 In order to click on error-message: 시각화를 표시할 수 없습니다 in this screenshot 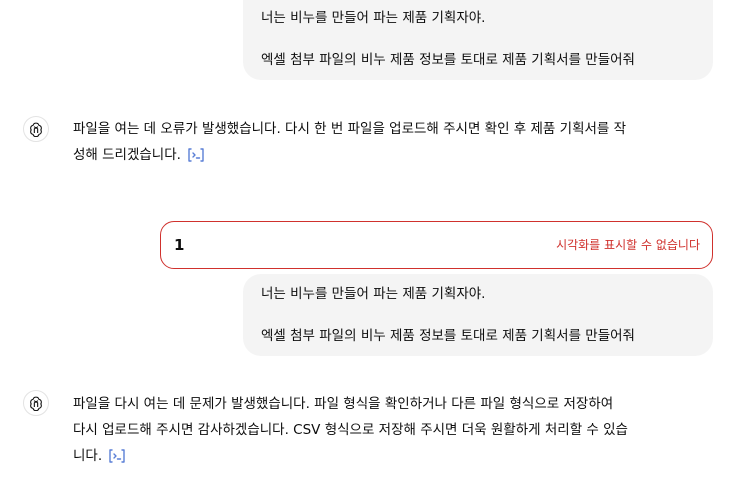, I will do `click(628, 245)`.